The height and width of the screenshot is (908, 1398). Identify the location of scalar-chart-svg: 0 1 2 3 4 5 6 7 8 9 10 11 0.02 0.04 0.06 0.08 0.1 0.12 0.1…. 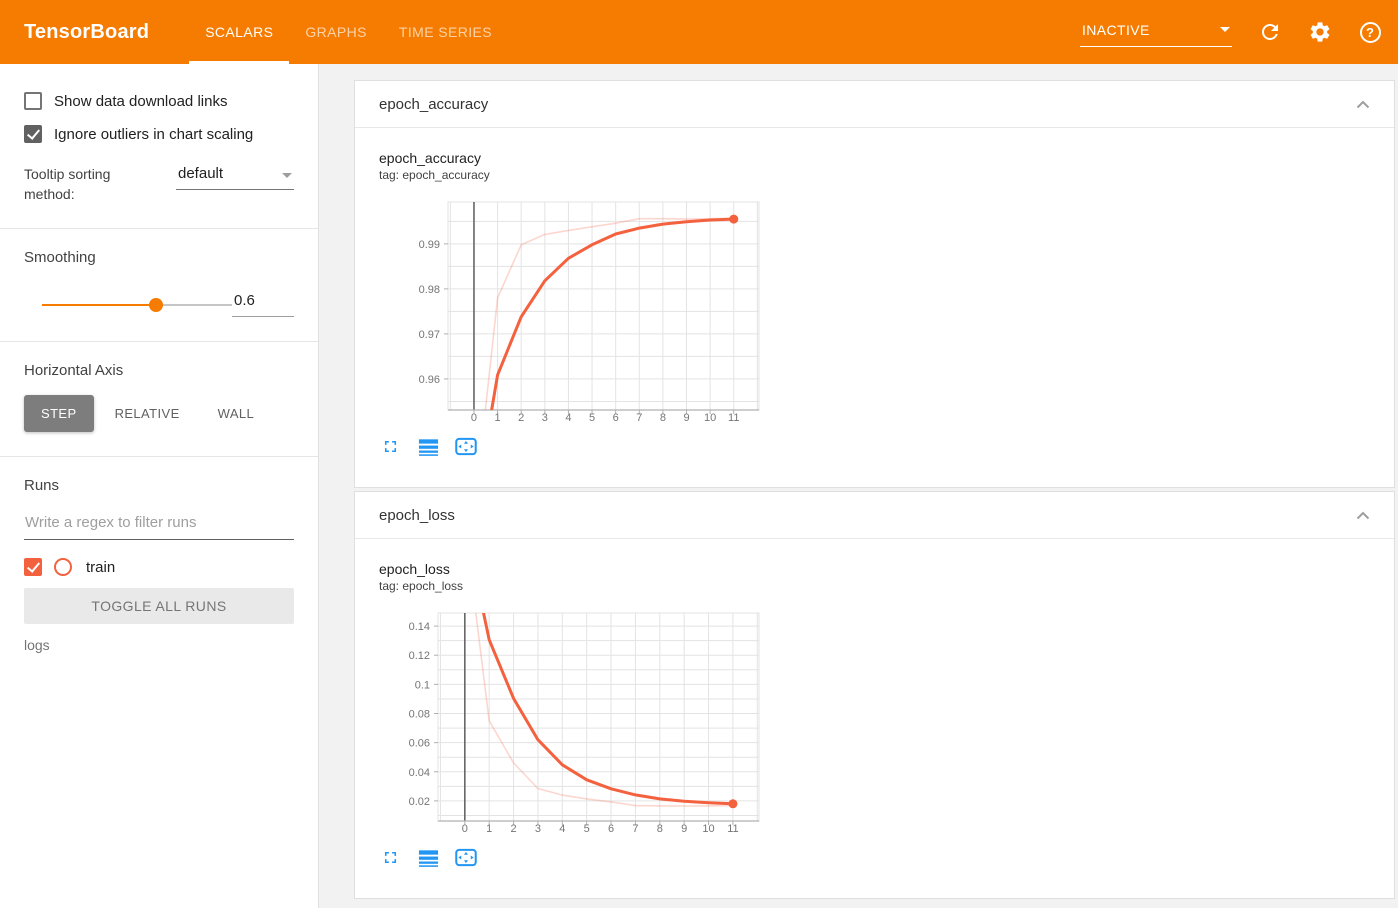
(571, 722).